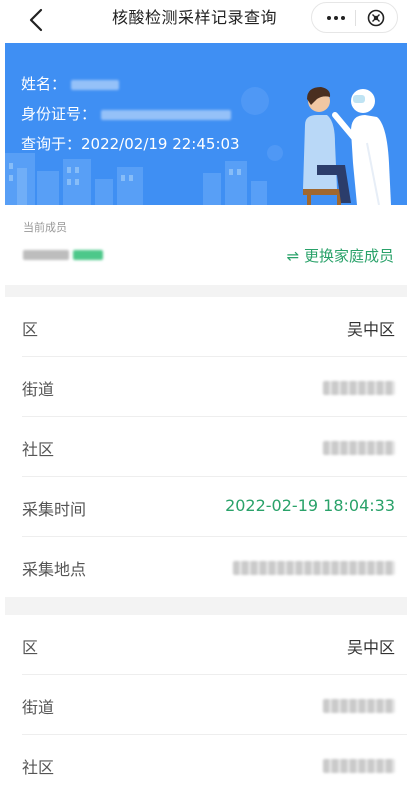  What do you see at coordinates (45, 227) in the screenshot?
I see `member-label: 当前成员` at bounding box center [45, 227].